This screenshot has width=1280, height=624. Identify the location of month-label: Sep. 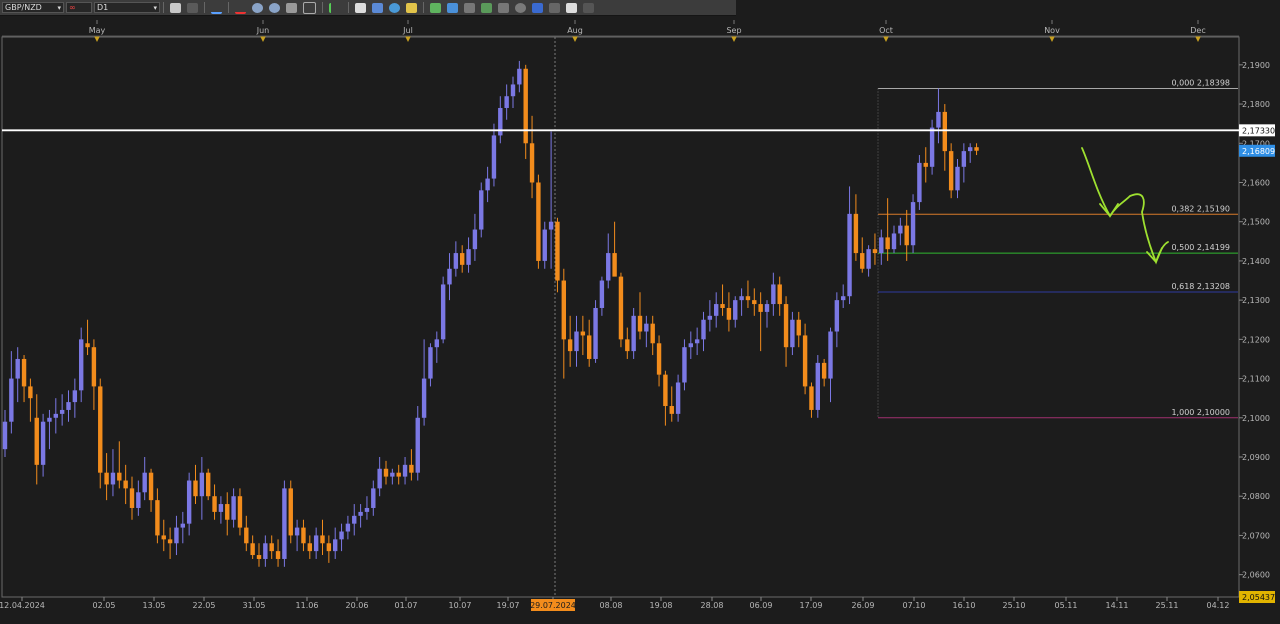
(733, 30).